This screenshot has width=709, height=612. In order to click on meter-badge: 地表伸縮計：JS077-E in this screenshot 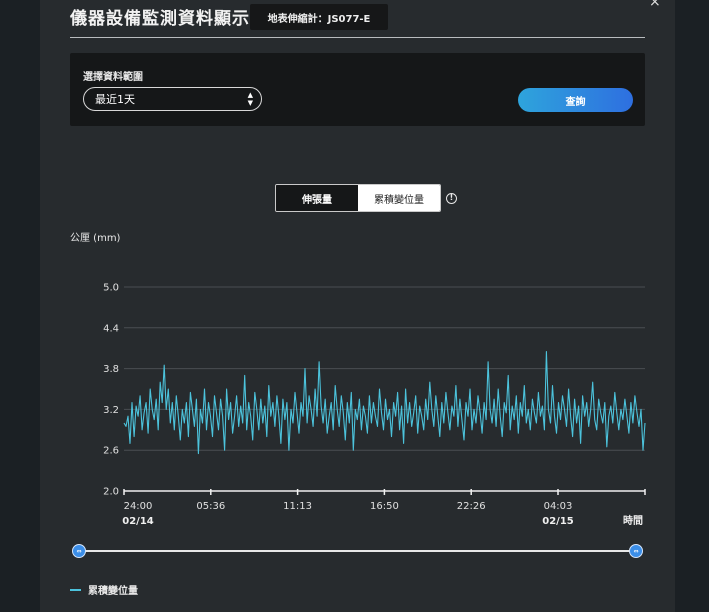, I will do `click(319, 17)`.